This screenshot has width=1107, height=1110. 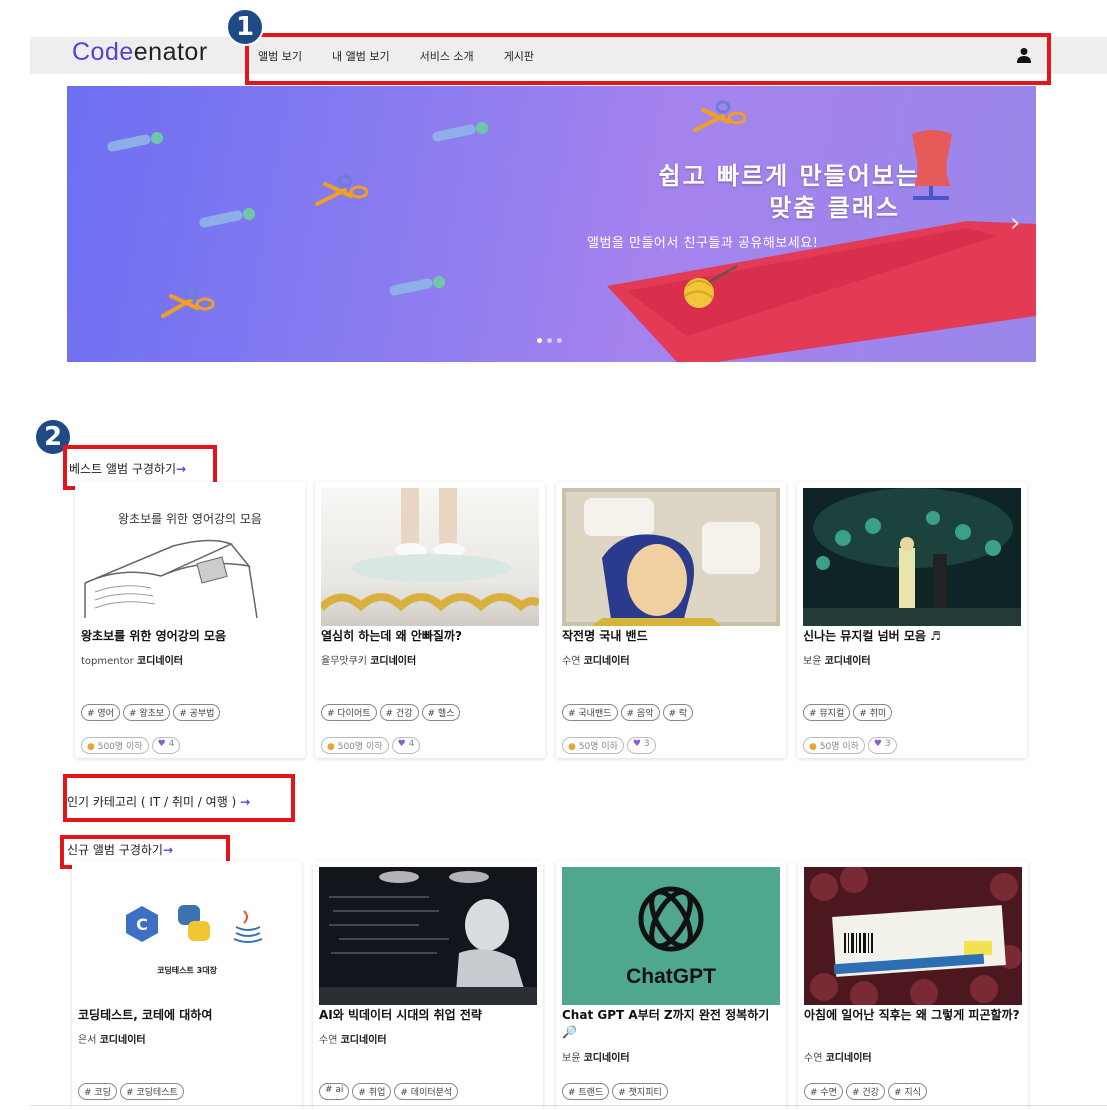 I want to click on section-best-label: 베스트 앨범 구경하기, so click(x=122, y=469).